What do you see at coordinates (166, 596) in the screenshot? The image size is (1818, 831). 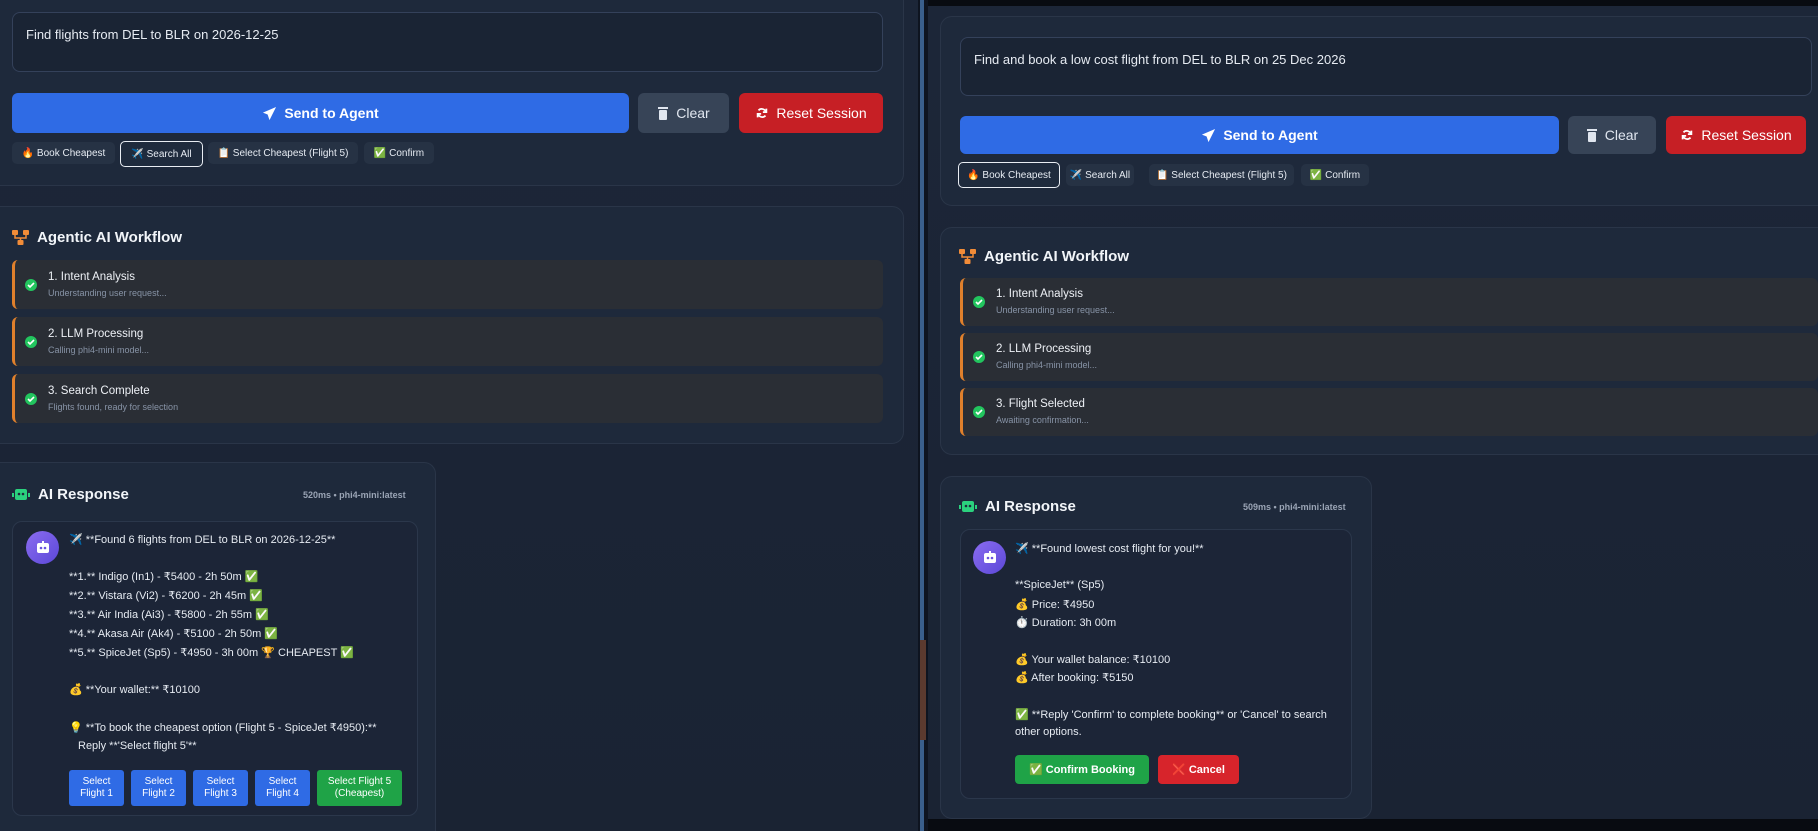 I see `response-line: **2.** Vistara (Vi2) - ₹6200 - 2h 45m ✅` at bounding box center [166, 596].